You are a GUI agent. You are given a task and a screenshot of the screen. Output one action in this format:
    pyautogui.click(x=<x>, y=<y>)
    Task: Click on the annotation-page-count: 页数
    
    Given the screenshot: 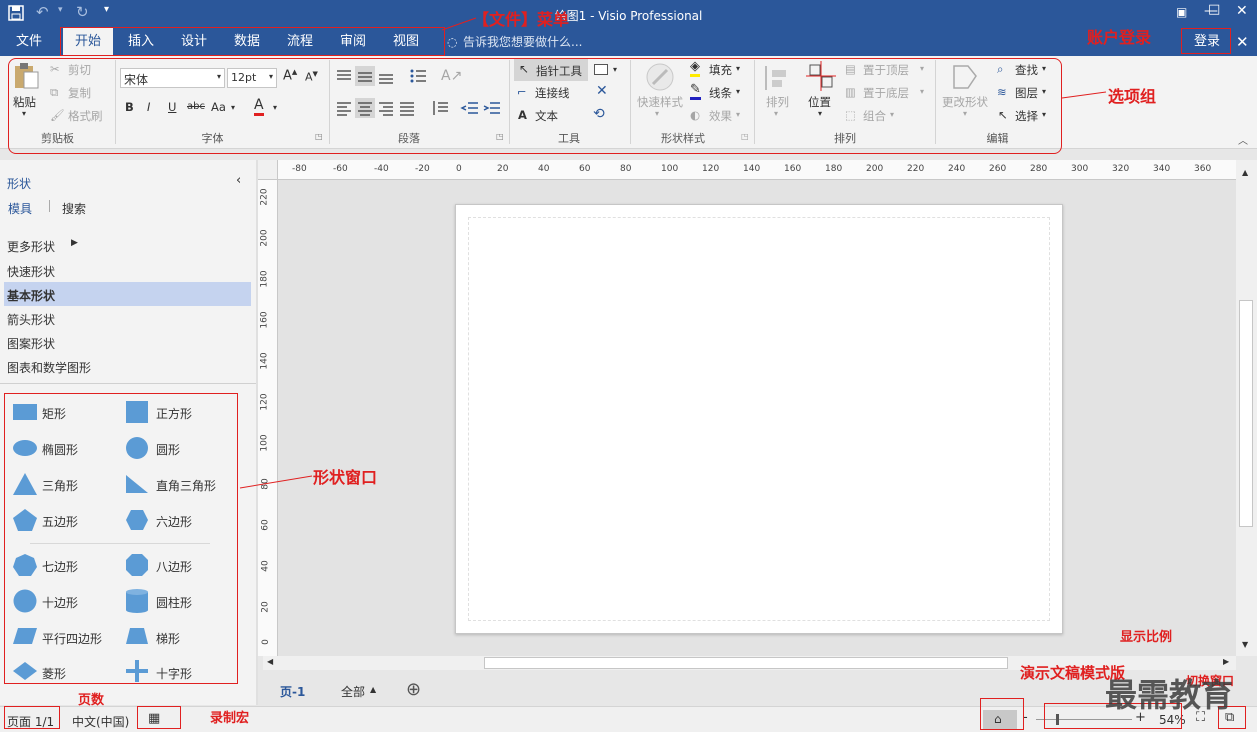 What is the action you would take?
    pyautogui.click(x=91, y=700)
    